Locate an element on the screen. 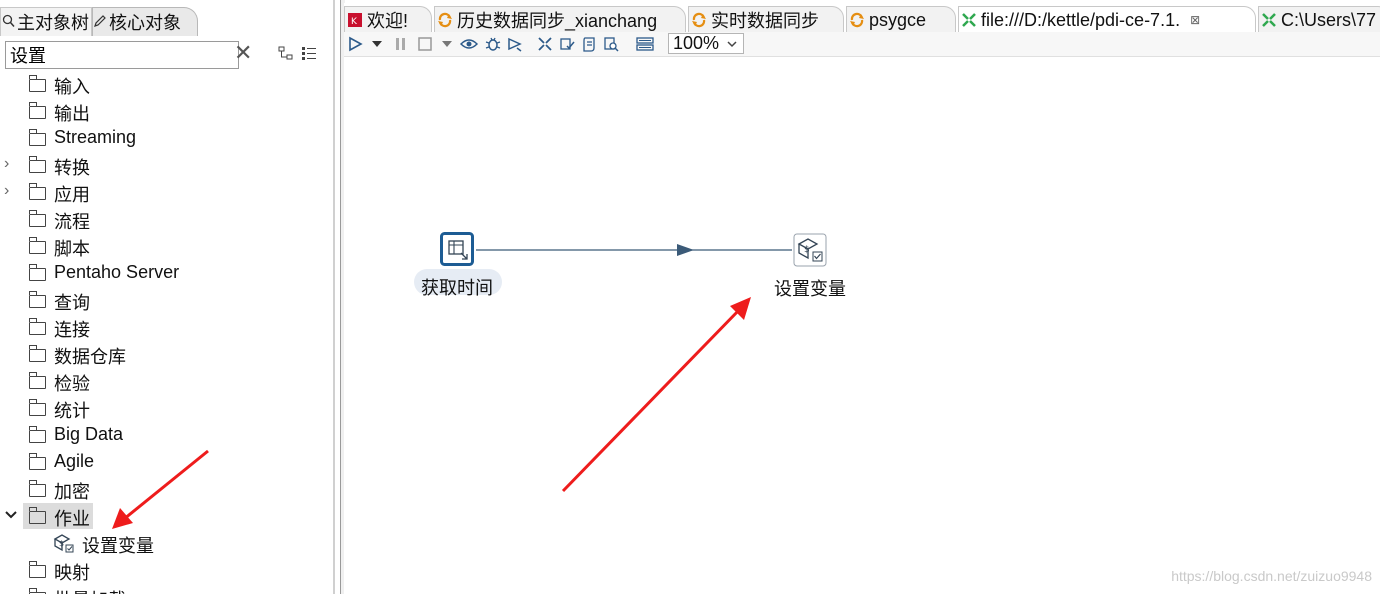 Image resolution: width=1380 pixels, height=594 pixels. run-icon is located at coordinates (355, 44).